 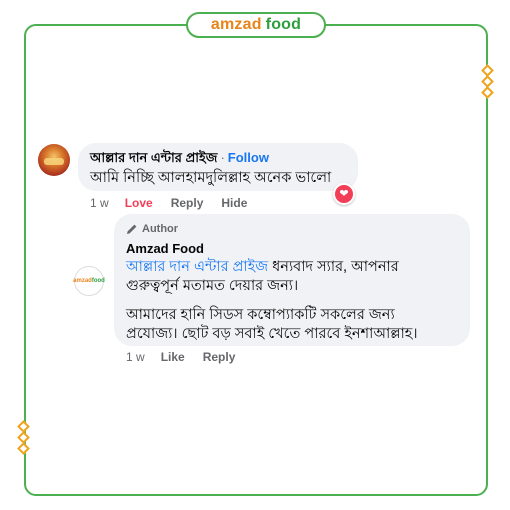 I want to click on pencil-icon, so click(x=132, y=229).